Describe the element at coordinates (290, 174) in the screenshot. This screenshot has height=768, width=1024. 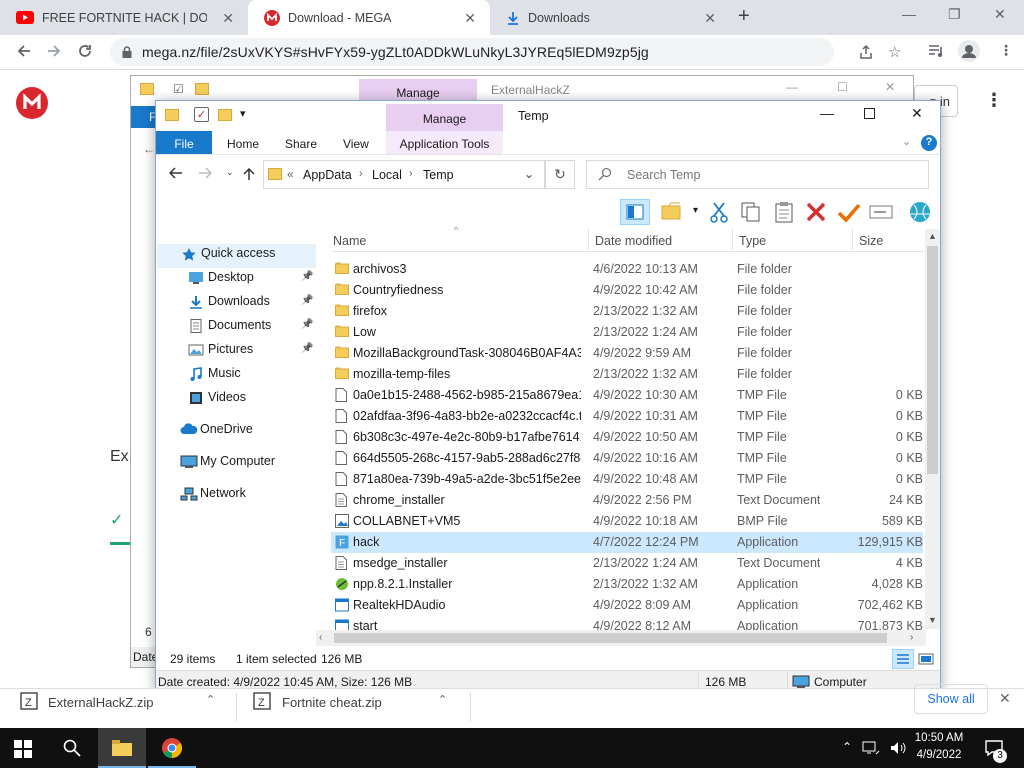
I see `breadcrumb-overflow: «` at that location.